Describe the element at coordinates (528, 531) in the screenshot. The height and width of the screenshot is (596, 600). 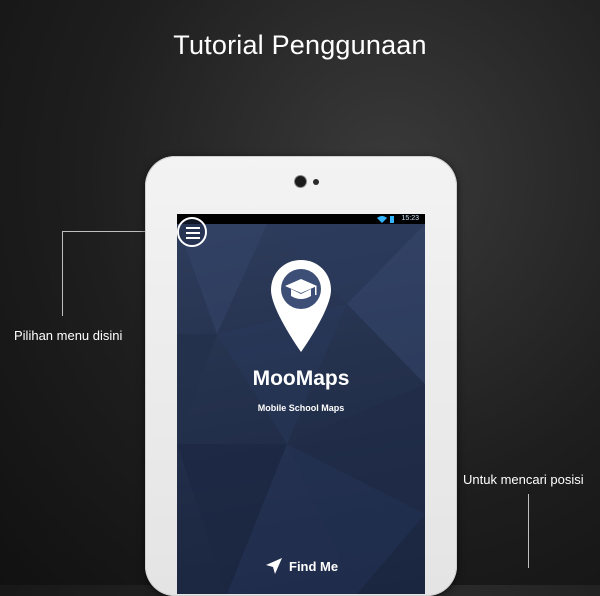
I see `find-connector-vertical` at that location.